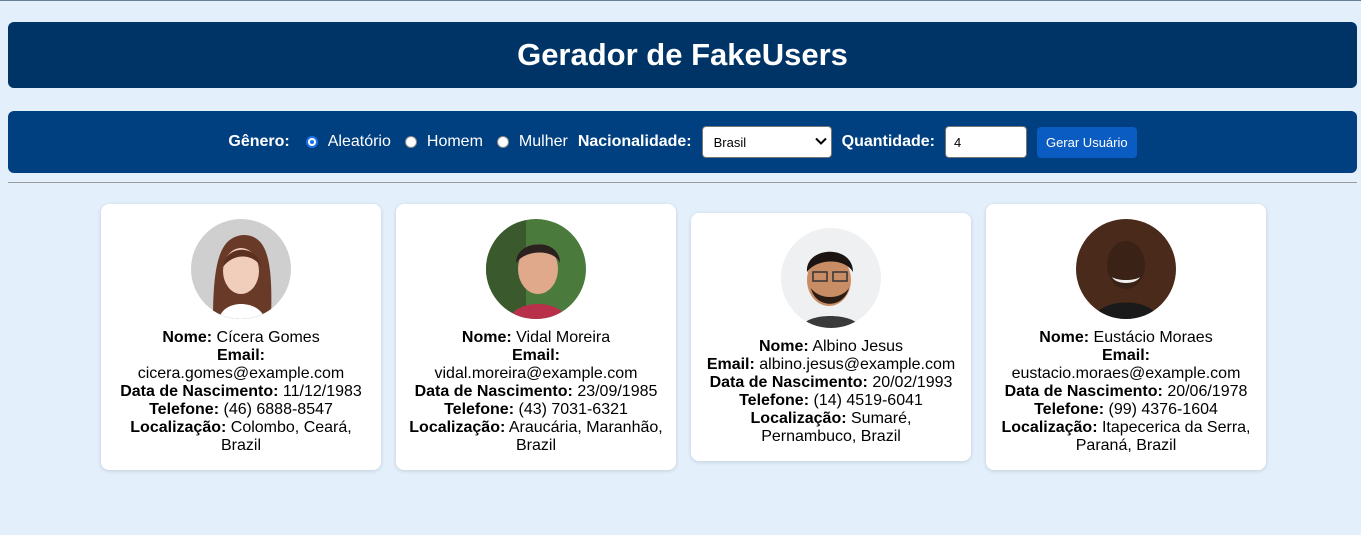 Image resolution: width=1361 pixels, height=535 pixels. I want to click on phone-line: Telefone: (14) 4519-6041, so click(831, 401).